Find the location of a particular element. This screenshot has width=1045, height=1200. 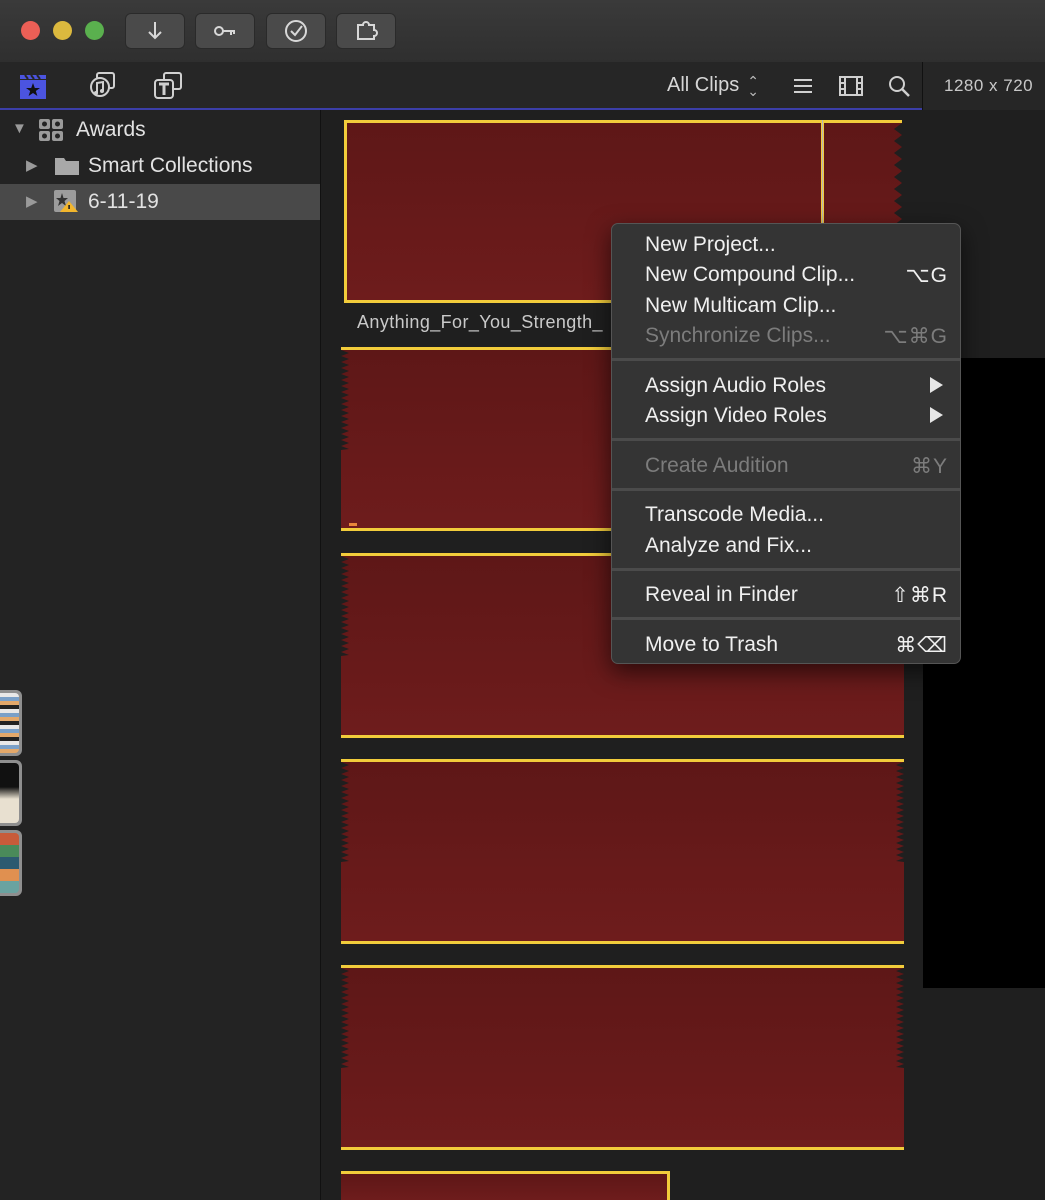

clip-name-label: Anything_For_You_Strength_ is located at coordinates (480, 322).